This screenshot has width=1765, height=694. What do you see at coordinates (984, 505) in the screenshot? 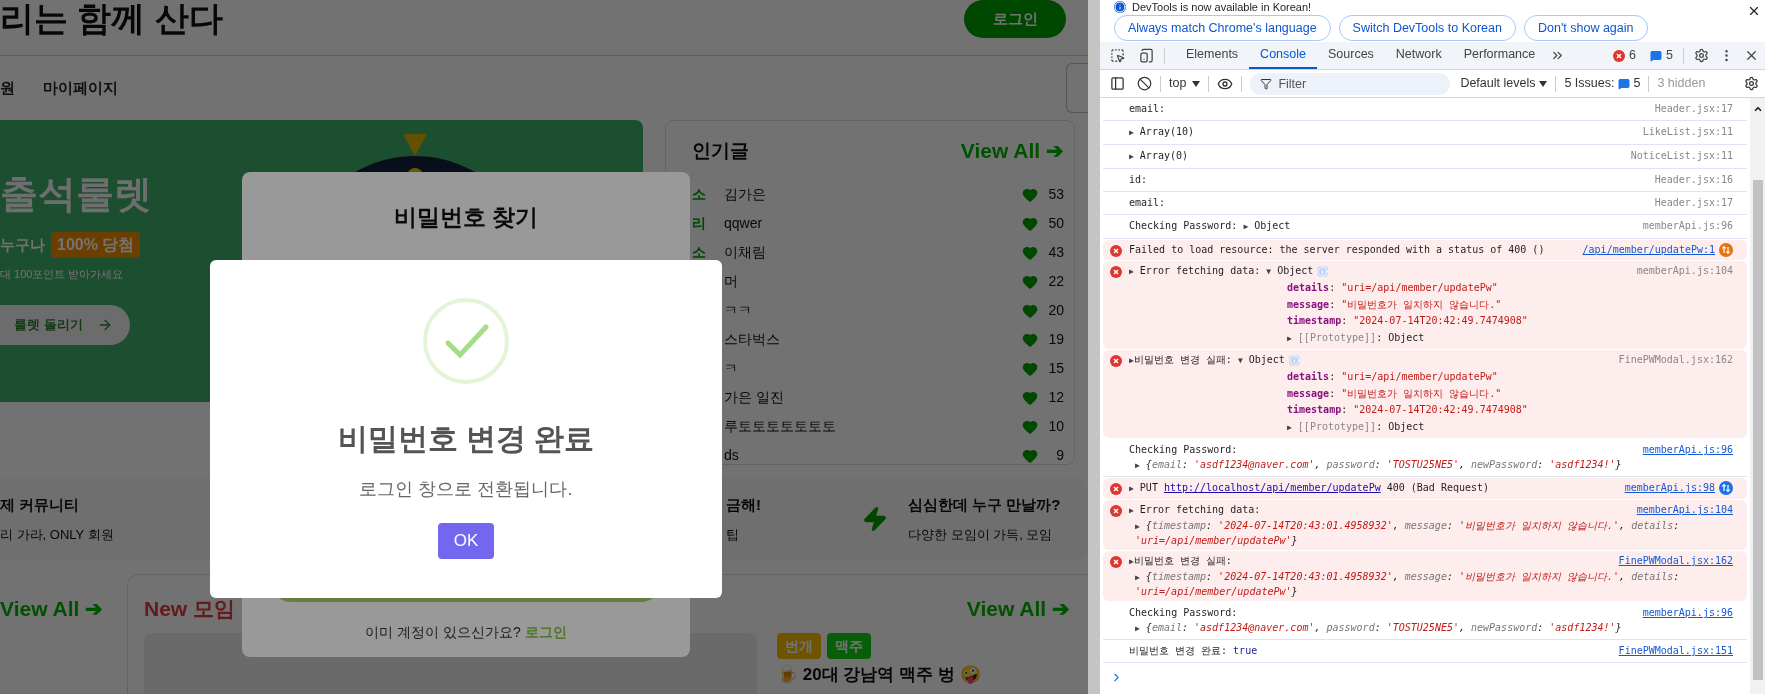
I see `feature-title: 심심한데 누구 만날까?` at bounding box center [984, 505].